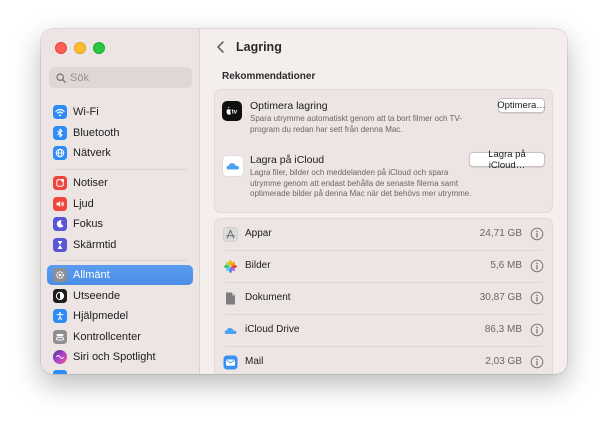  I want to click on back-button, so click(221, 47).